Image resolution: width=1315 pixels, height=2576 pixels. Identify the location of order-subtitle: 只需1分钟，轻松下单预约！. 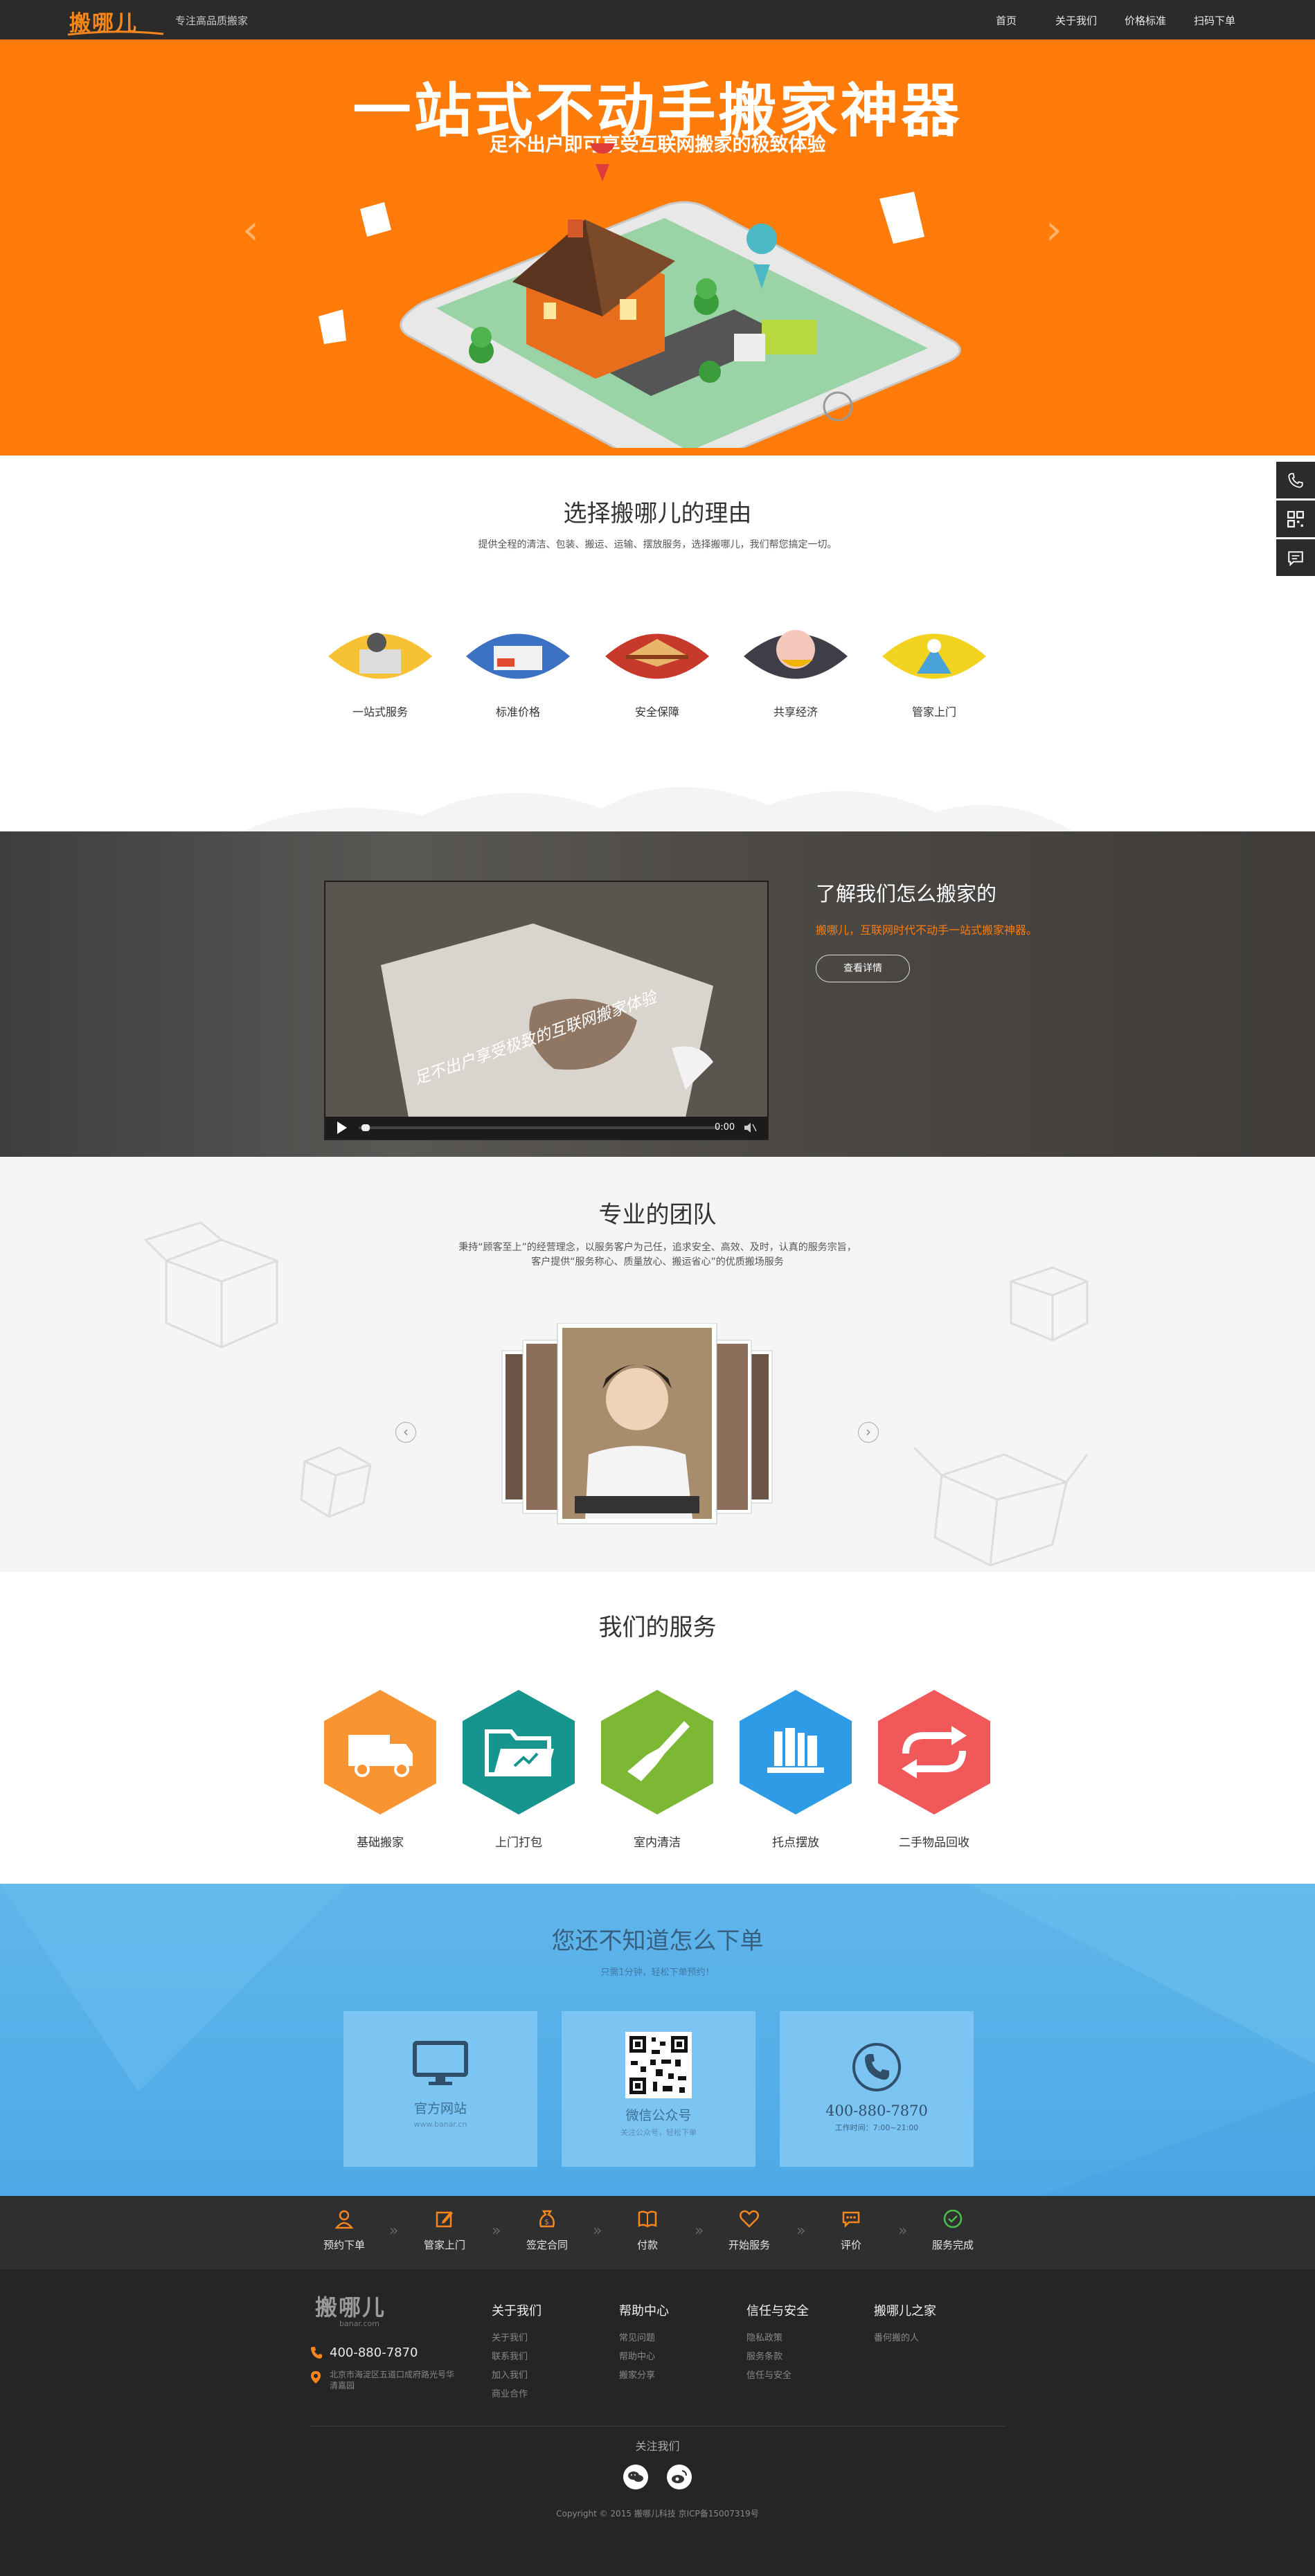
(657, 1972).